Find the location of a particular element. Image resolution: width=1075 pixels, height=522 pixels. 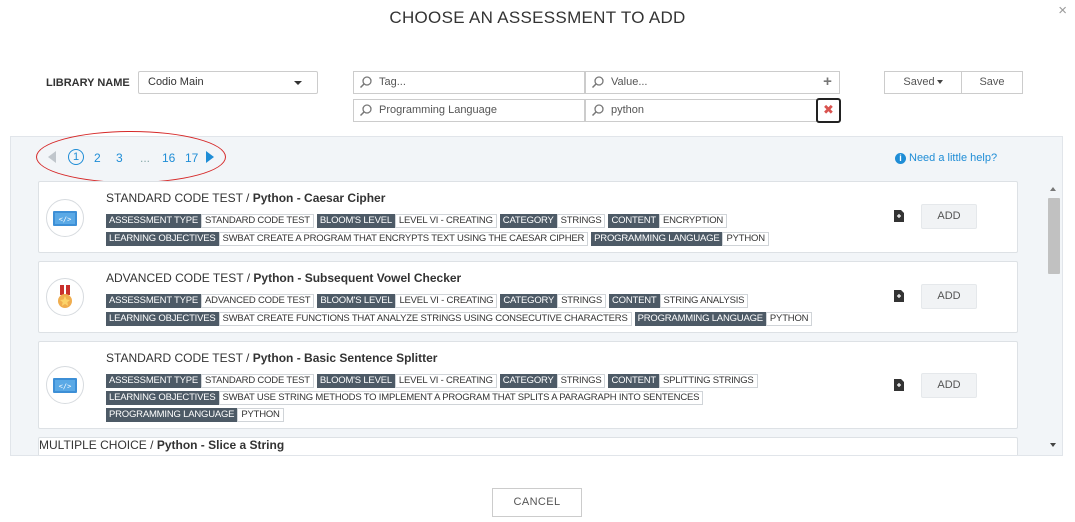

tag-row: PROGRAMMING LANGUAGE PYTHON is located at coordinates (196, 414).